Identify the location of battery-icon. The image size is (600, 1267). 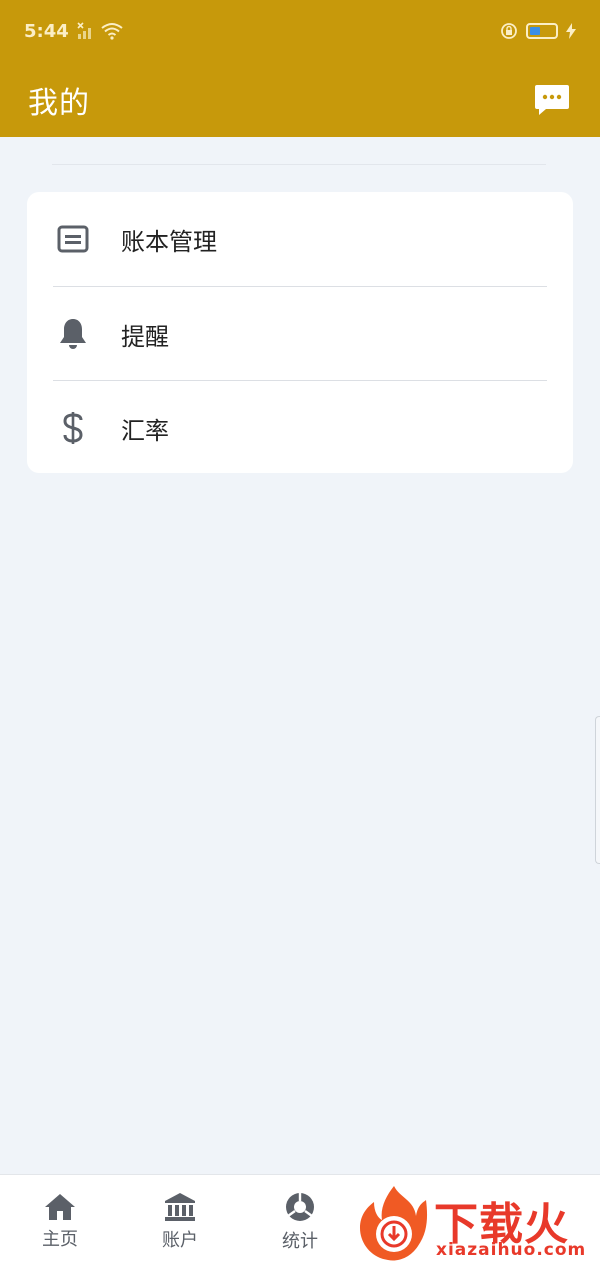
(542, 31).